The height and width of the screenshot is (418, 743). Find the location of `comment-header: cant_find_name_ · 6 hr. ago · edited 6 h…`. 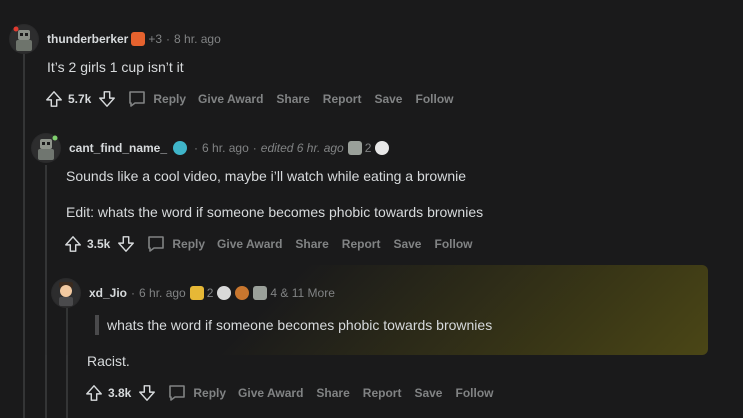

comment-header: cant_find_name_ · 6 hr. ago · edited 6 h… is located at coordinates (210, 148).